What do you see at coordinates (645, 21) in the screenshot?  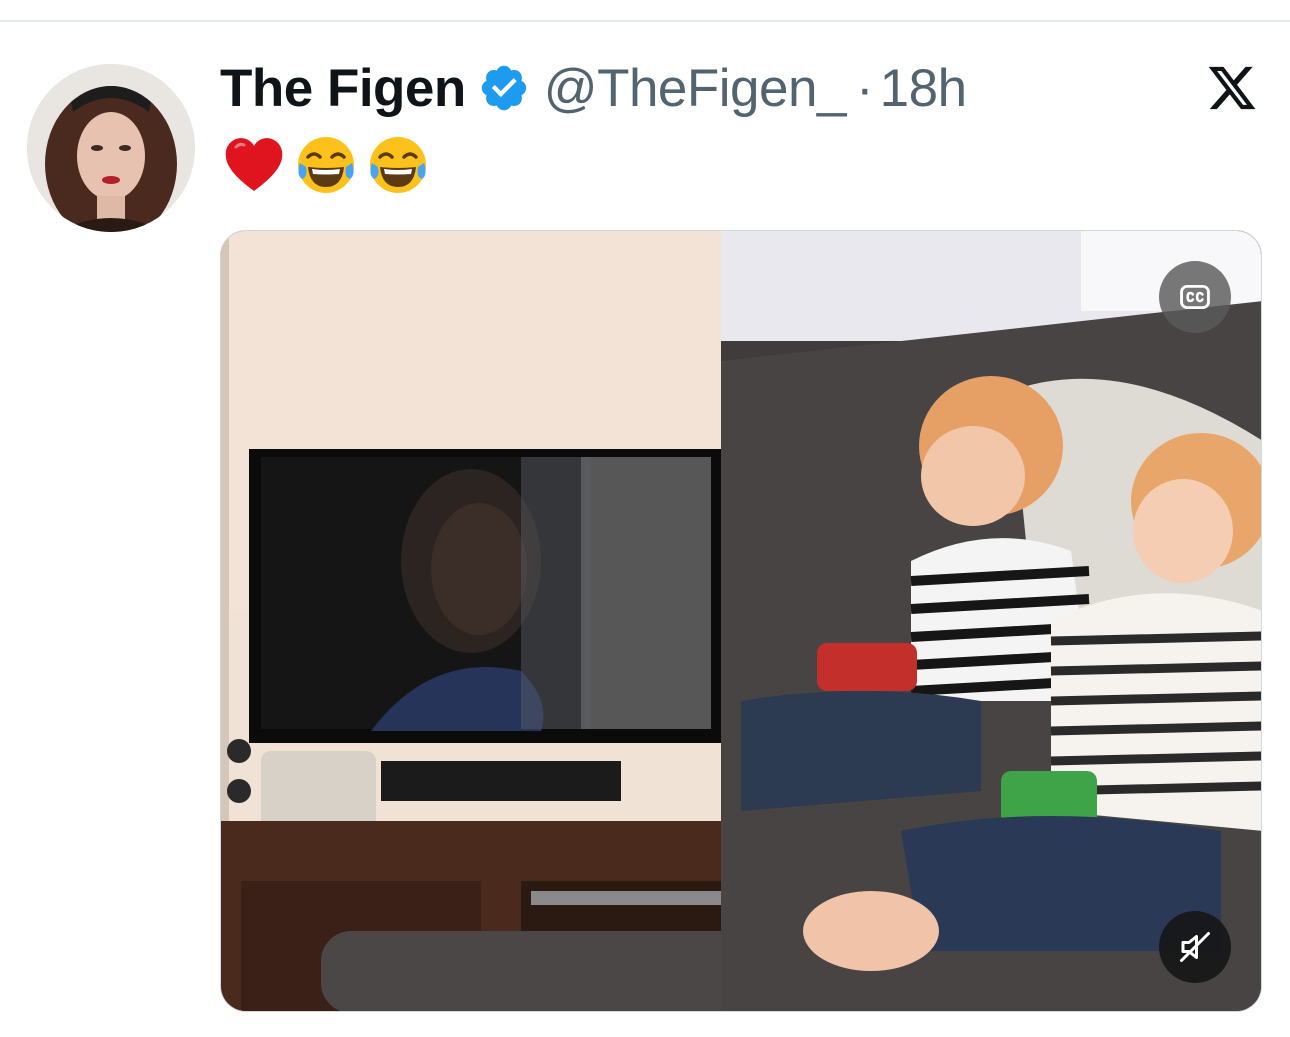 I see `divider` at bounding box center [645, 21].